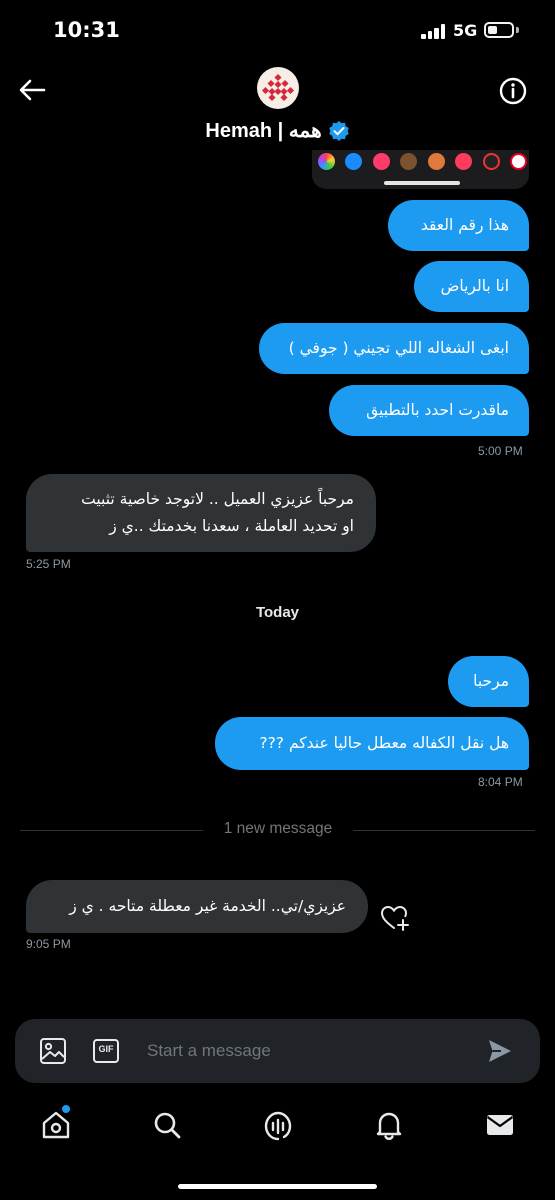 The image size is (555, 1200). What do you see at coordinates (420, 169) in the screenshot?
I see `keyboard-app-strip` at bounding box center [420, 169].